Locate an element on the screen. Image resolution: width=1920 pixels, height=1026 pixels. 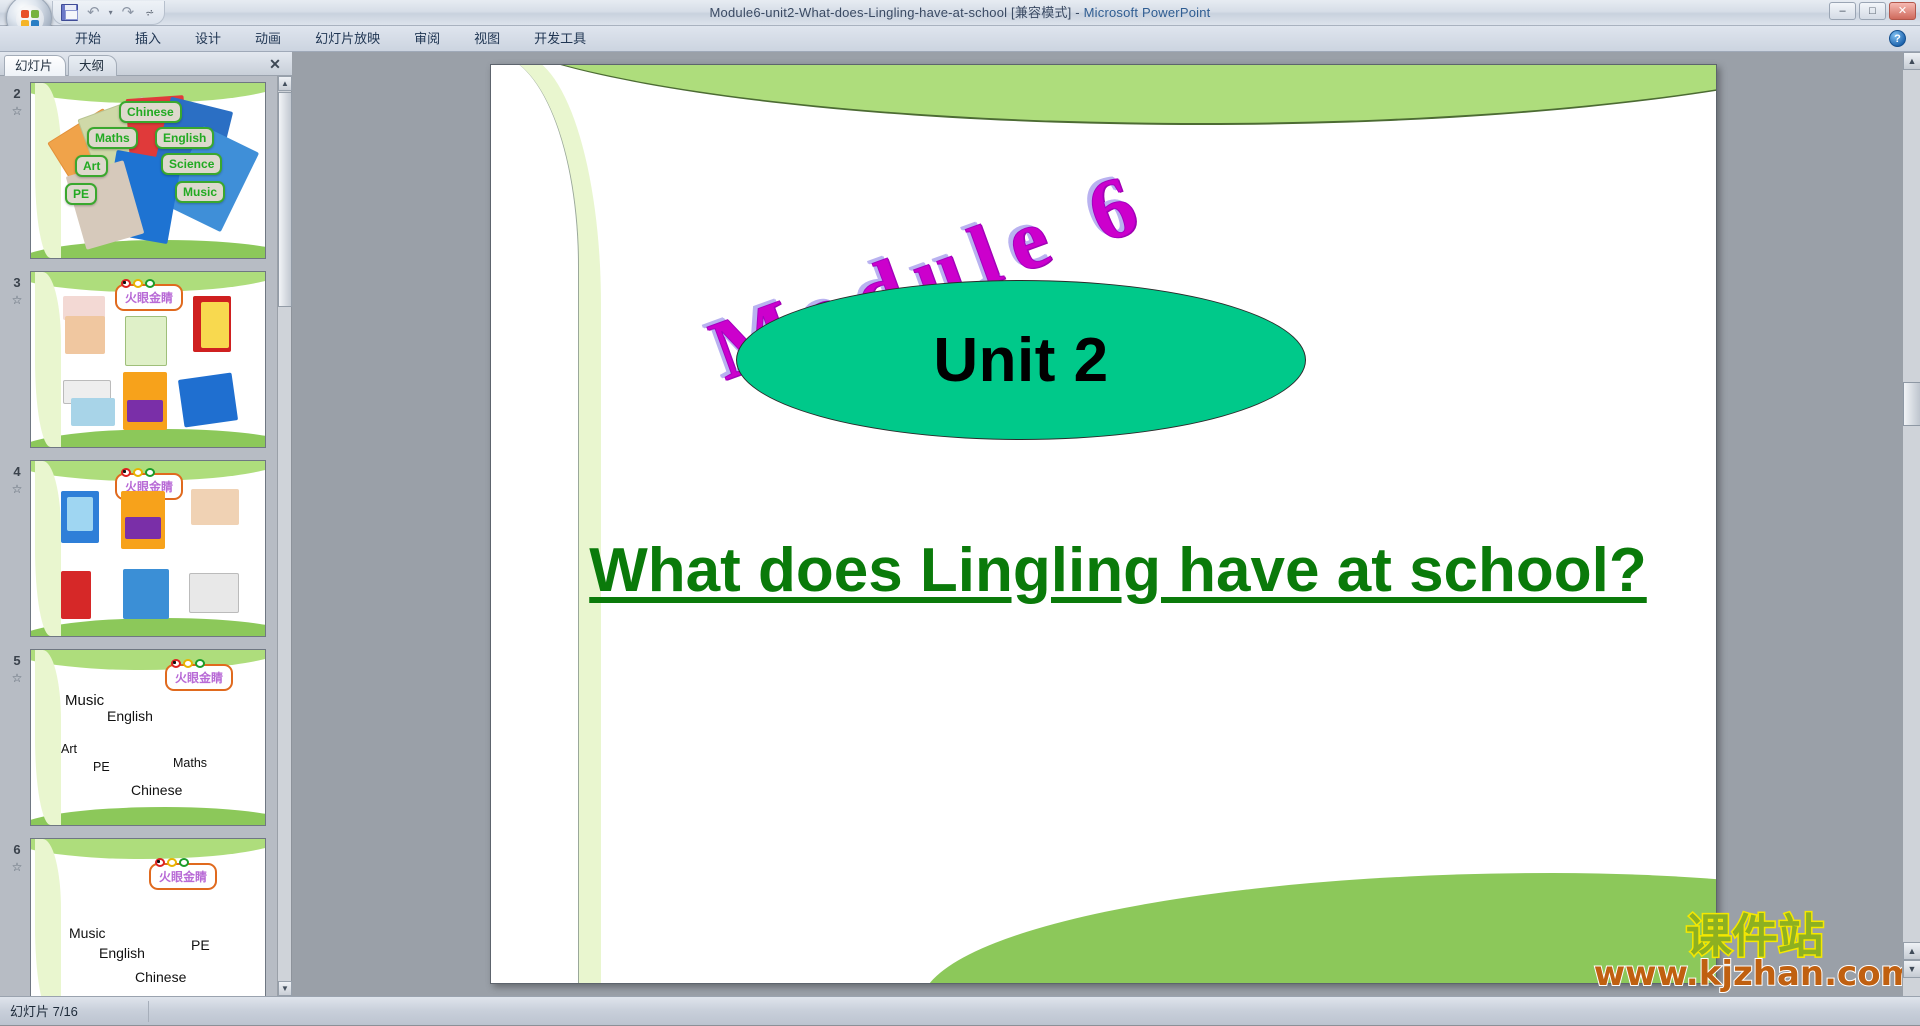
ribbon-tab-insert: 插入 is located at coordinates (148, 39).